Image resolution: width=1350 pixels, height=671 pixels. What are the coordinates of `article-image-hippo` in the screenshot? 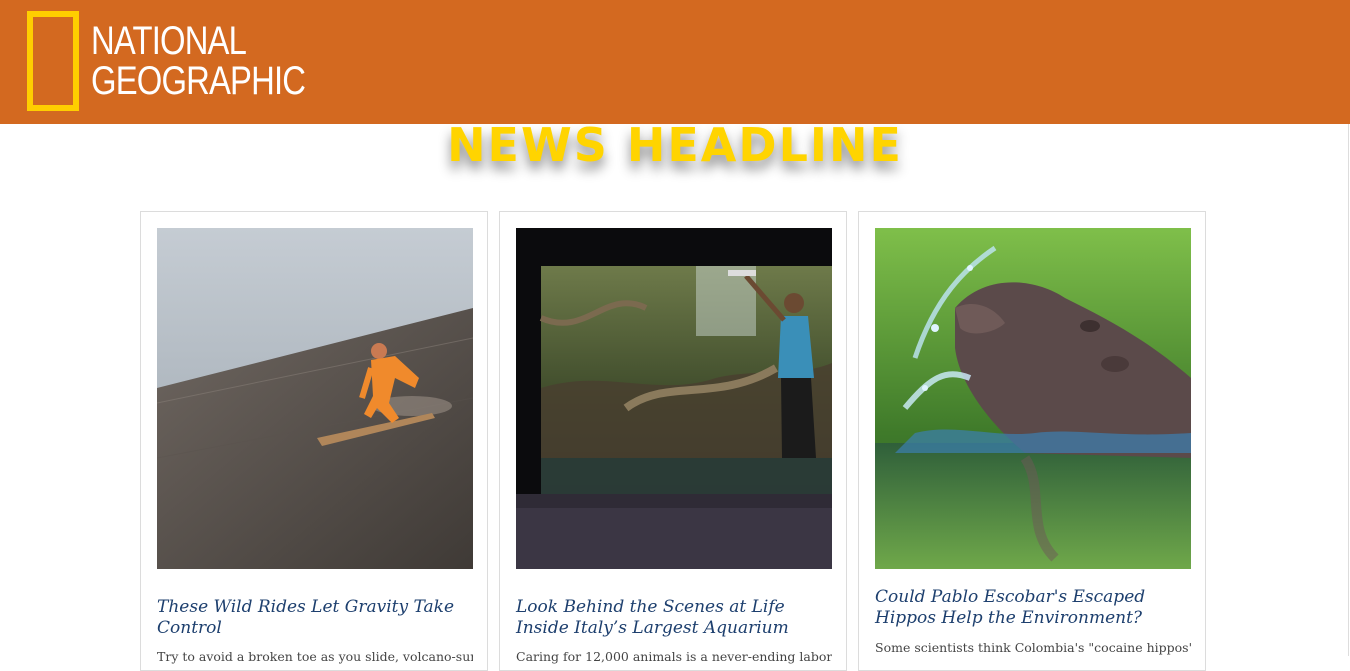 It's located at (1033, 398).